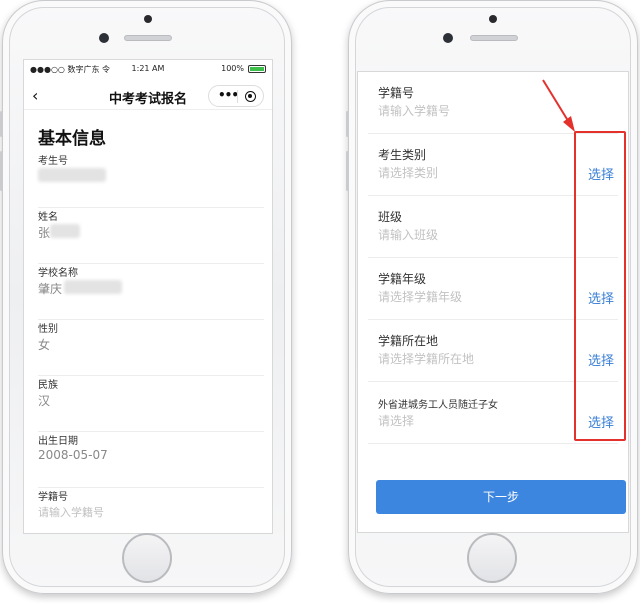 This screenshot has height=603, width=640. What do you see at coordinates (558, 105) in the screenshot?
I see `annotation-arrow-icon` at bounding box center [558, 105].